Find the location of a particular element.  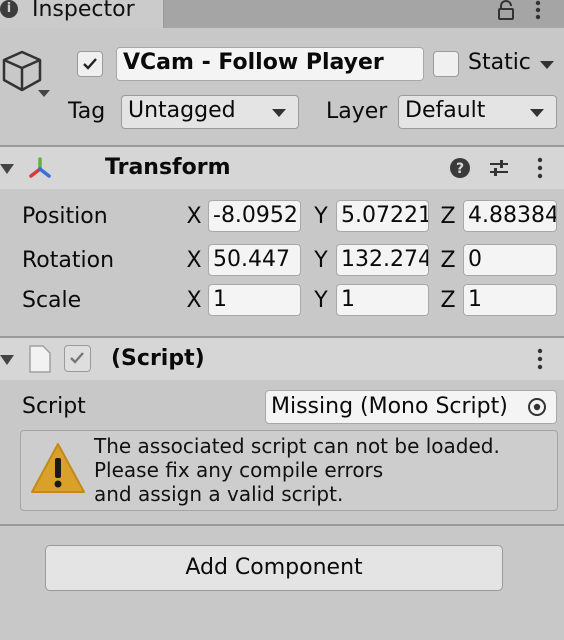

tab-title: Inspector is located at coordinates (83, 11).